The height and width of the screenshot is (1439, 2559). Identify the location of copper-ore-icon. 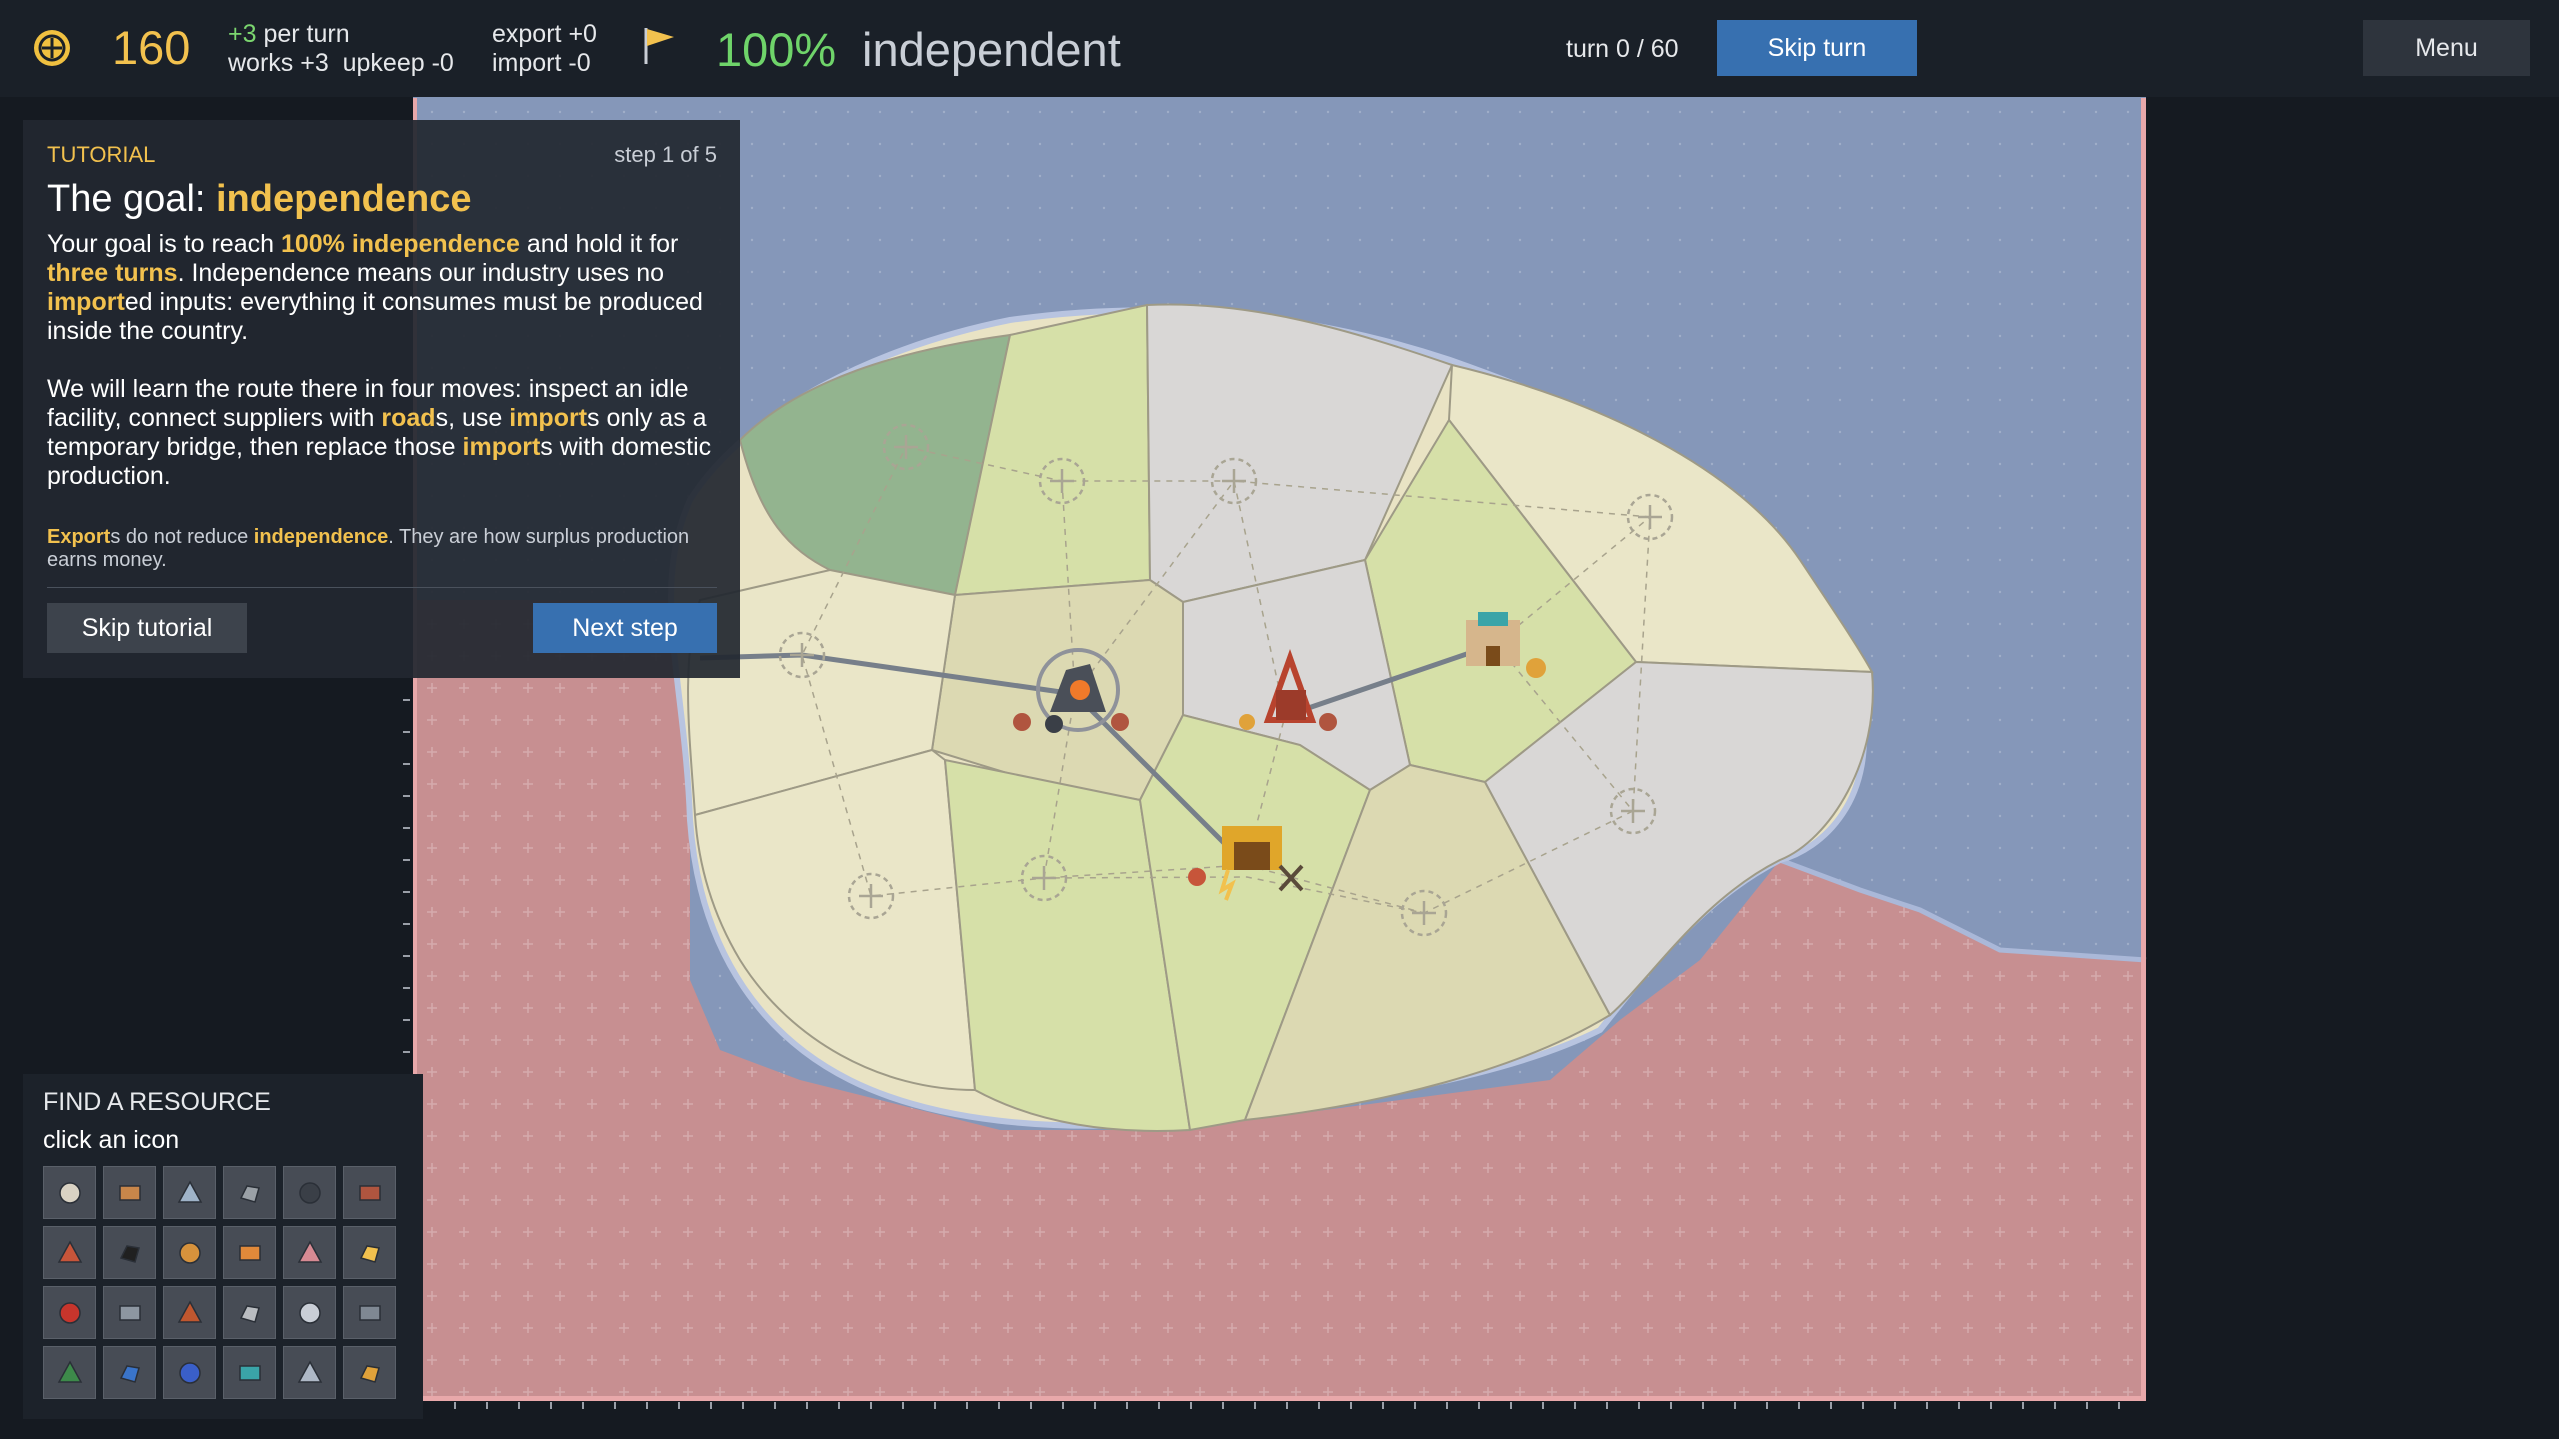
(370, 1193).